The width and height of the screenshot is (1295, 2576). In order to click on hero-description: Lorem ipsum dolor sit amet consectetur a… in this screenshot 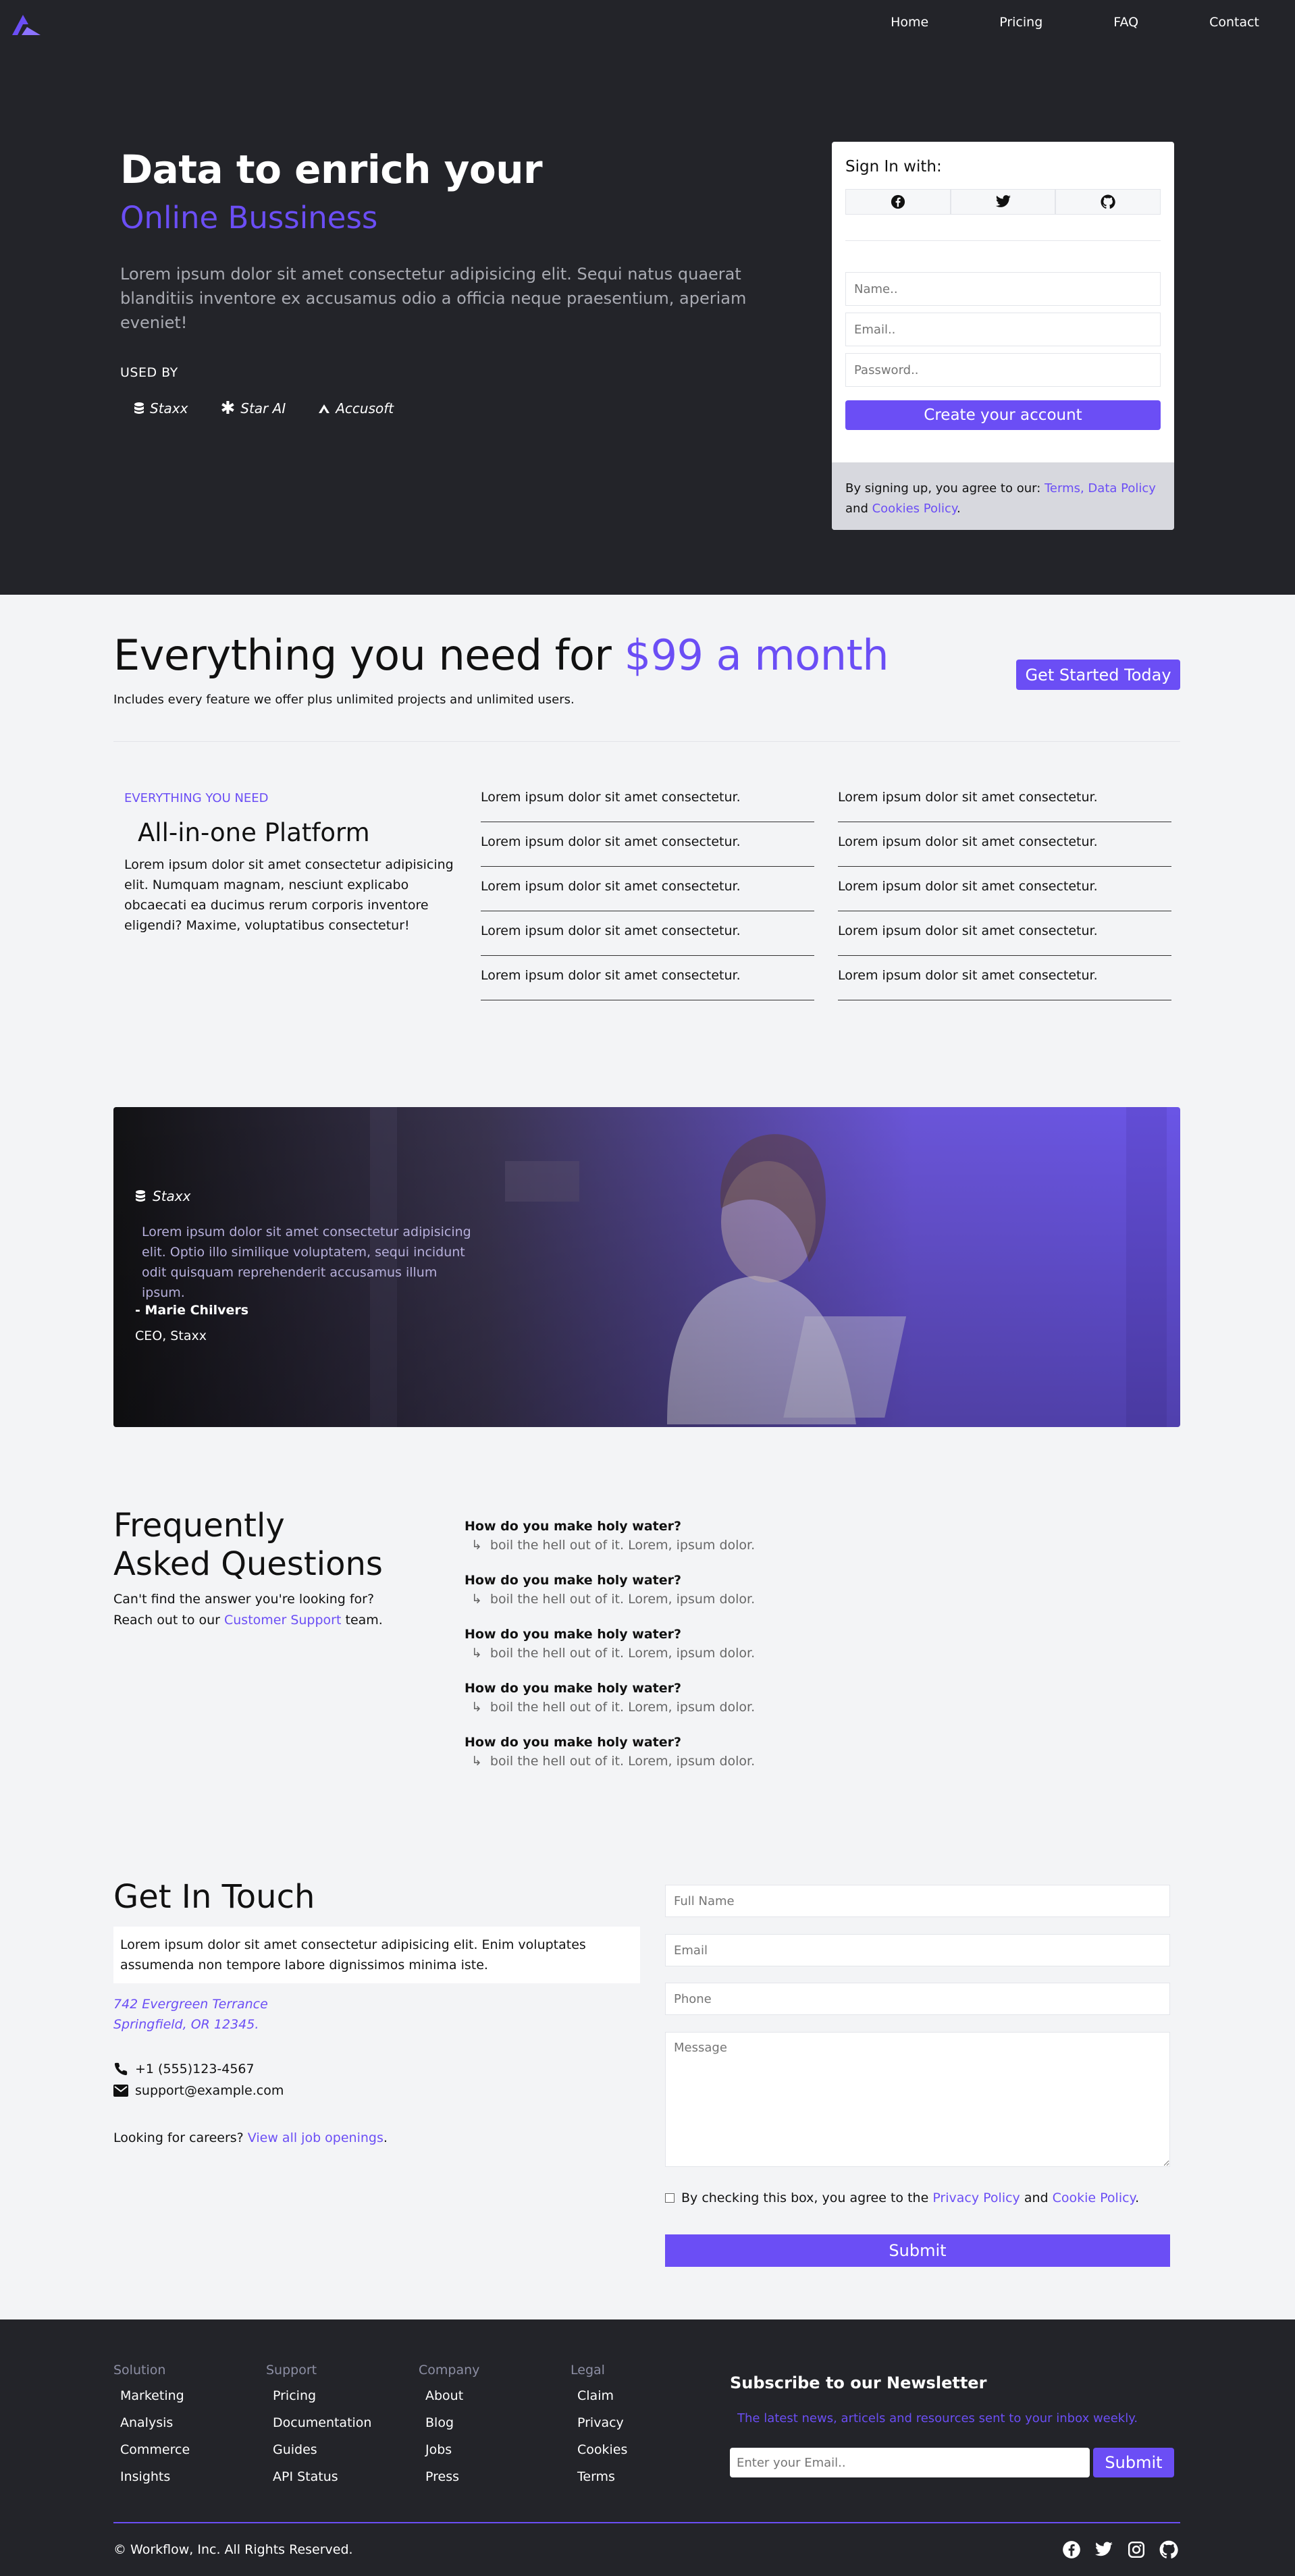, I will do `click(433, 298)`.